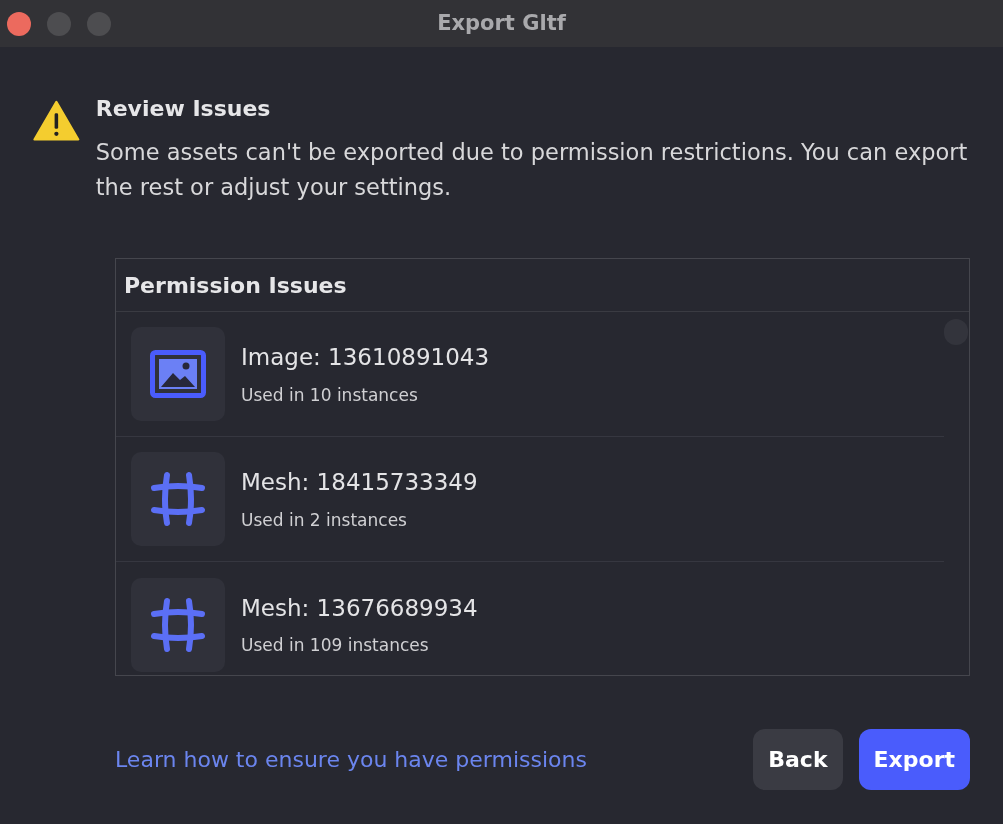 The height and width of the screenshot is (824, 1003). Describe the element at coordinates (914, 759) in the screenshot. I see `export-button: Export` at that location.